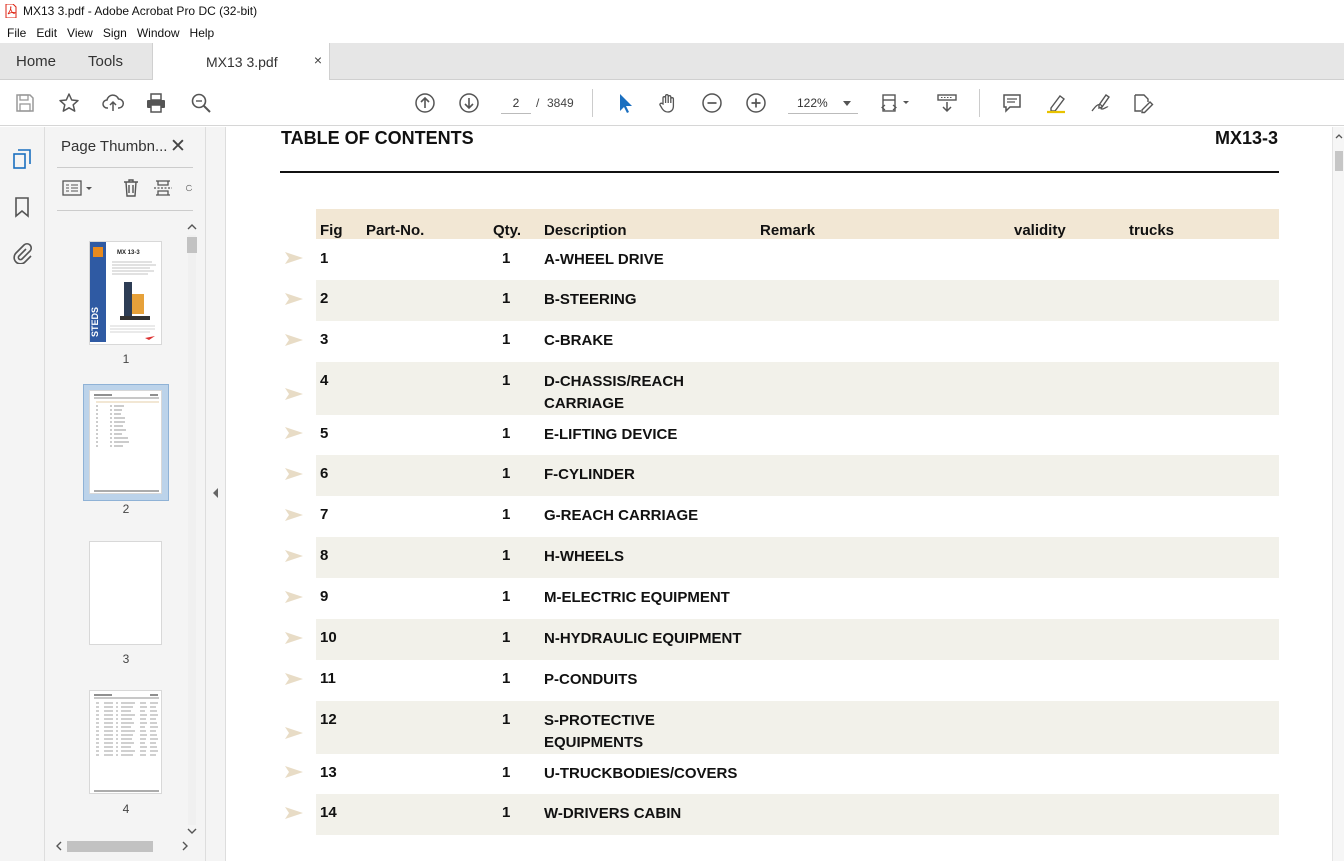  Describe the element at coordinates (189, 188) in the screenshot. I see `rotate-page-icon` at that location.